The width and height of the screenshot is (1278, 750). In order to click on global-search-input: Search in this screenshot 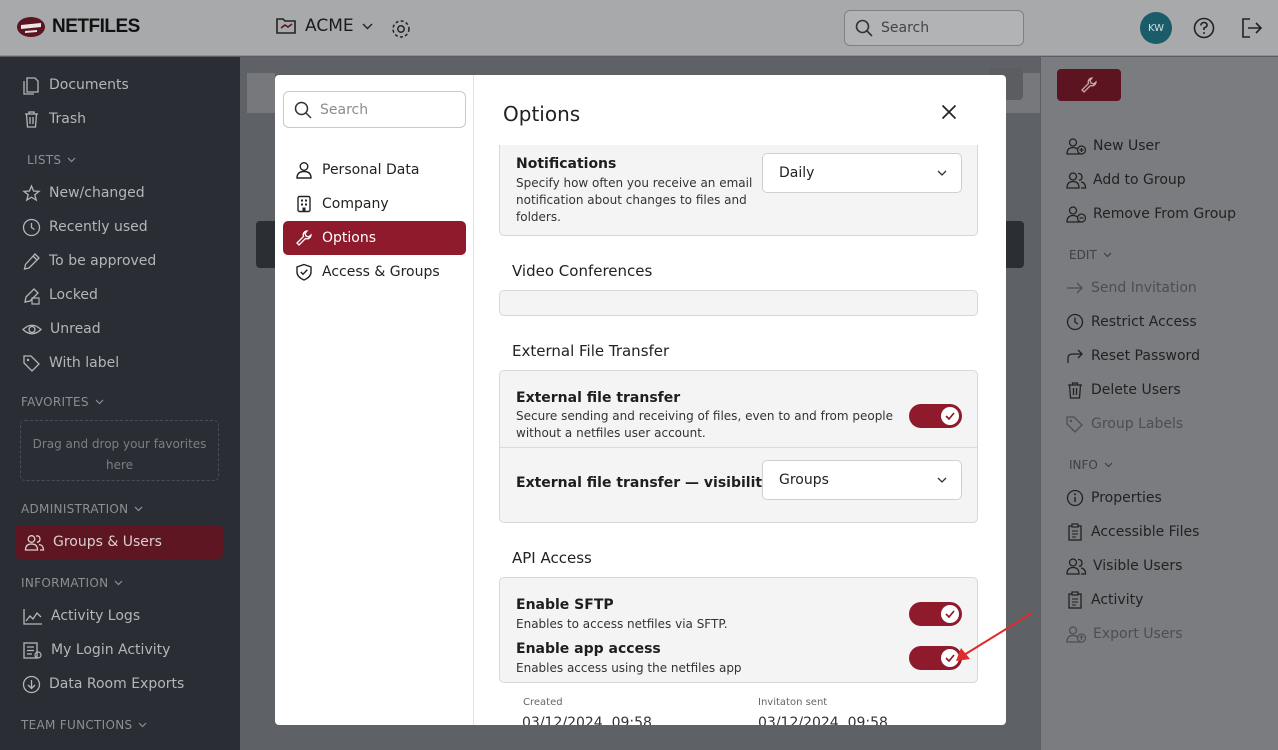, I will do `click(934, 28)`.